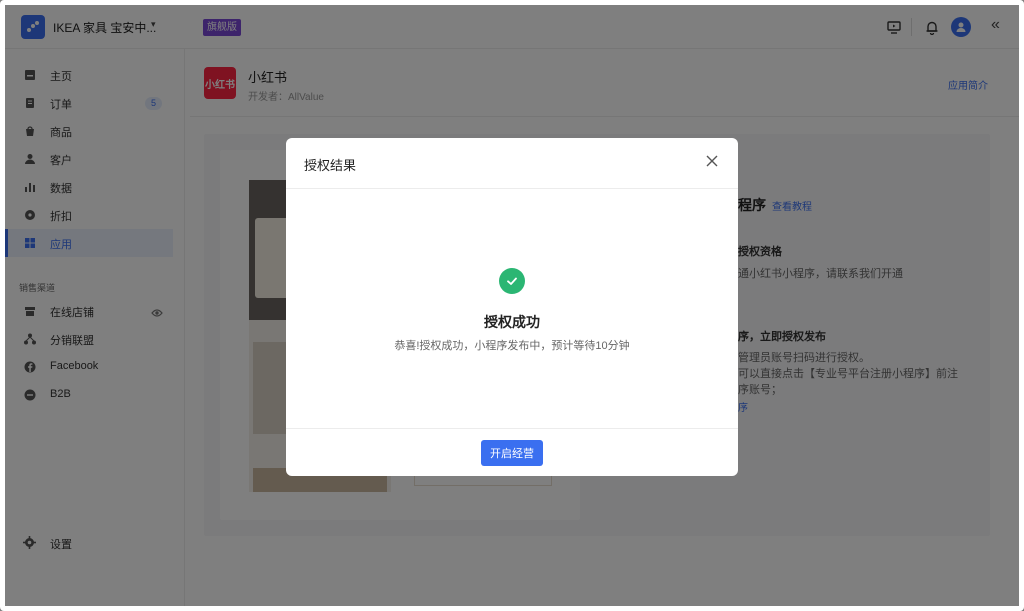 This screenshot has height=611, width=1024. I want to click on success-title: 授权成功, so click(512, 322).